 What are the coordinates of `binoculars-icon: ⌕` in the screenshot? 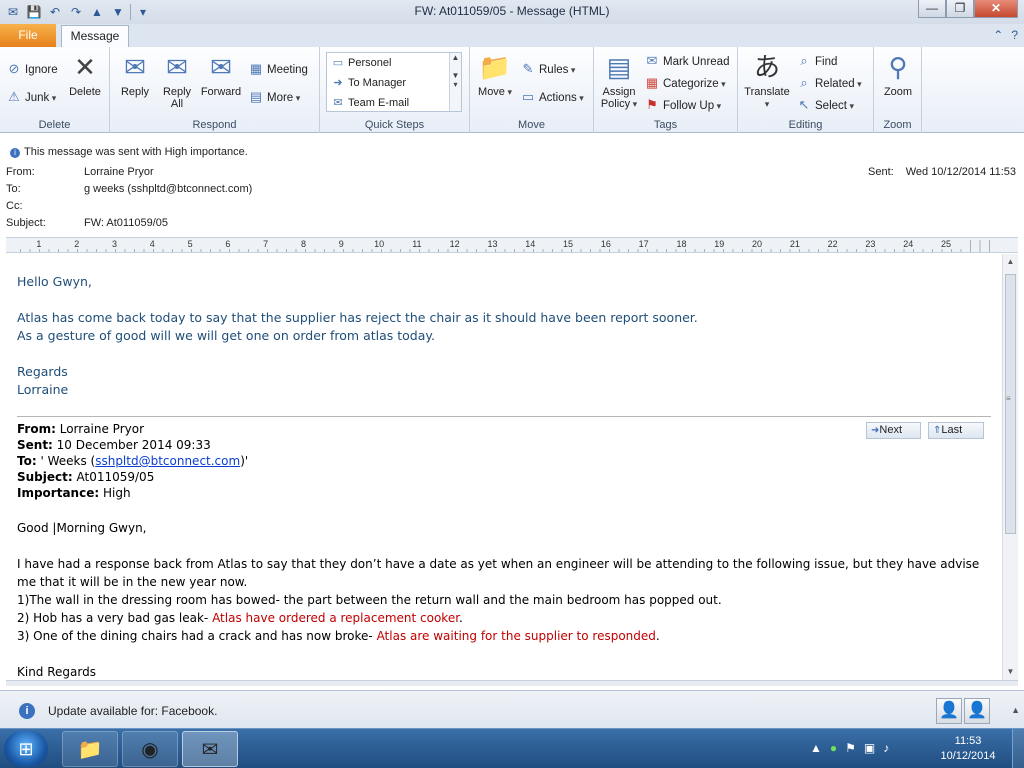 It's located at (804, 60).